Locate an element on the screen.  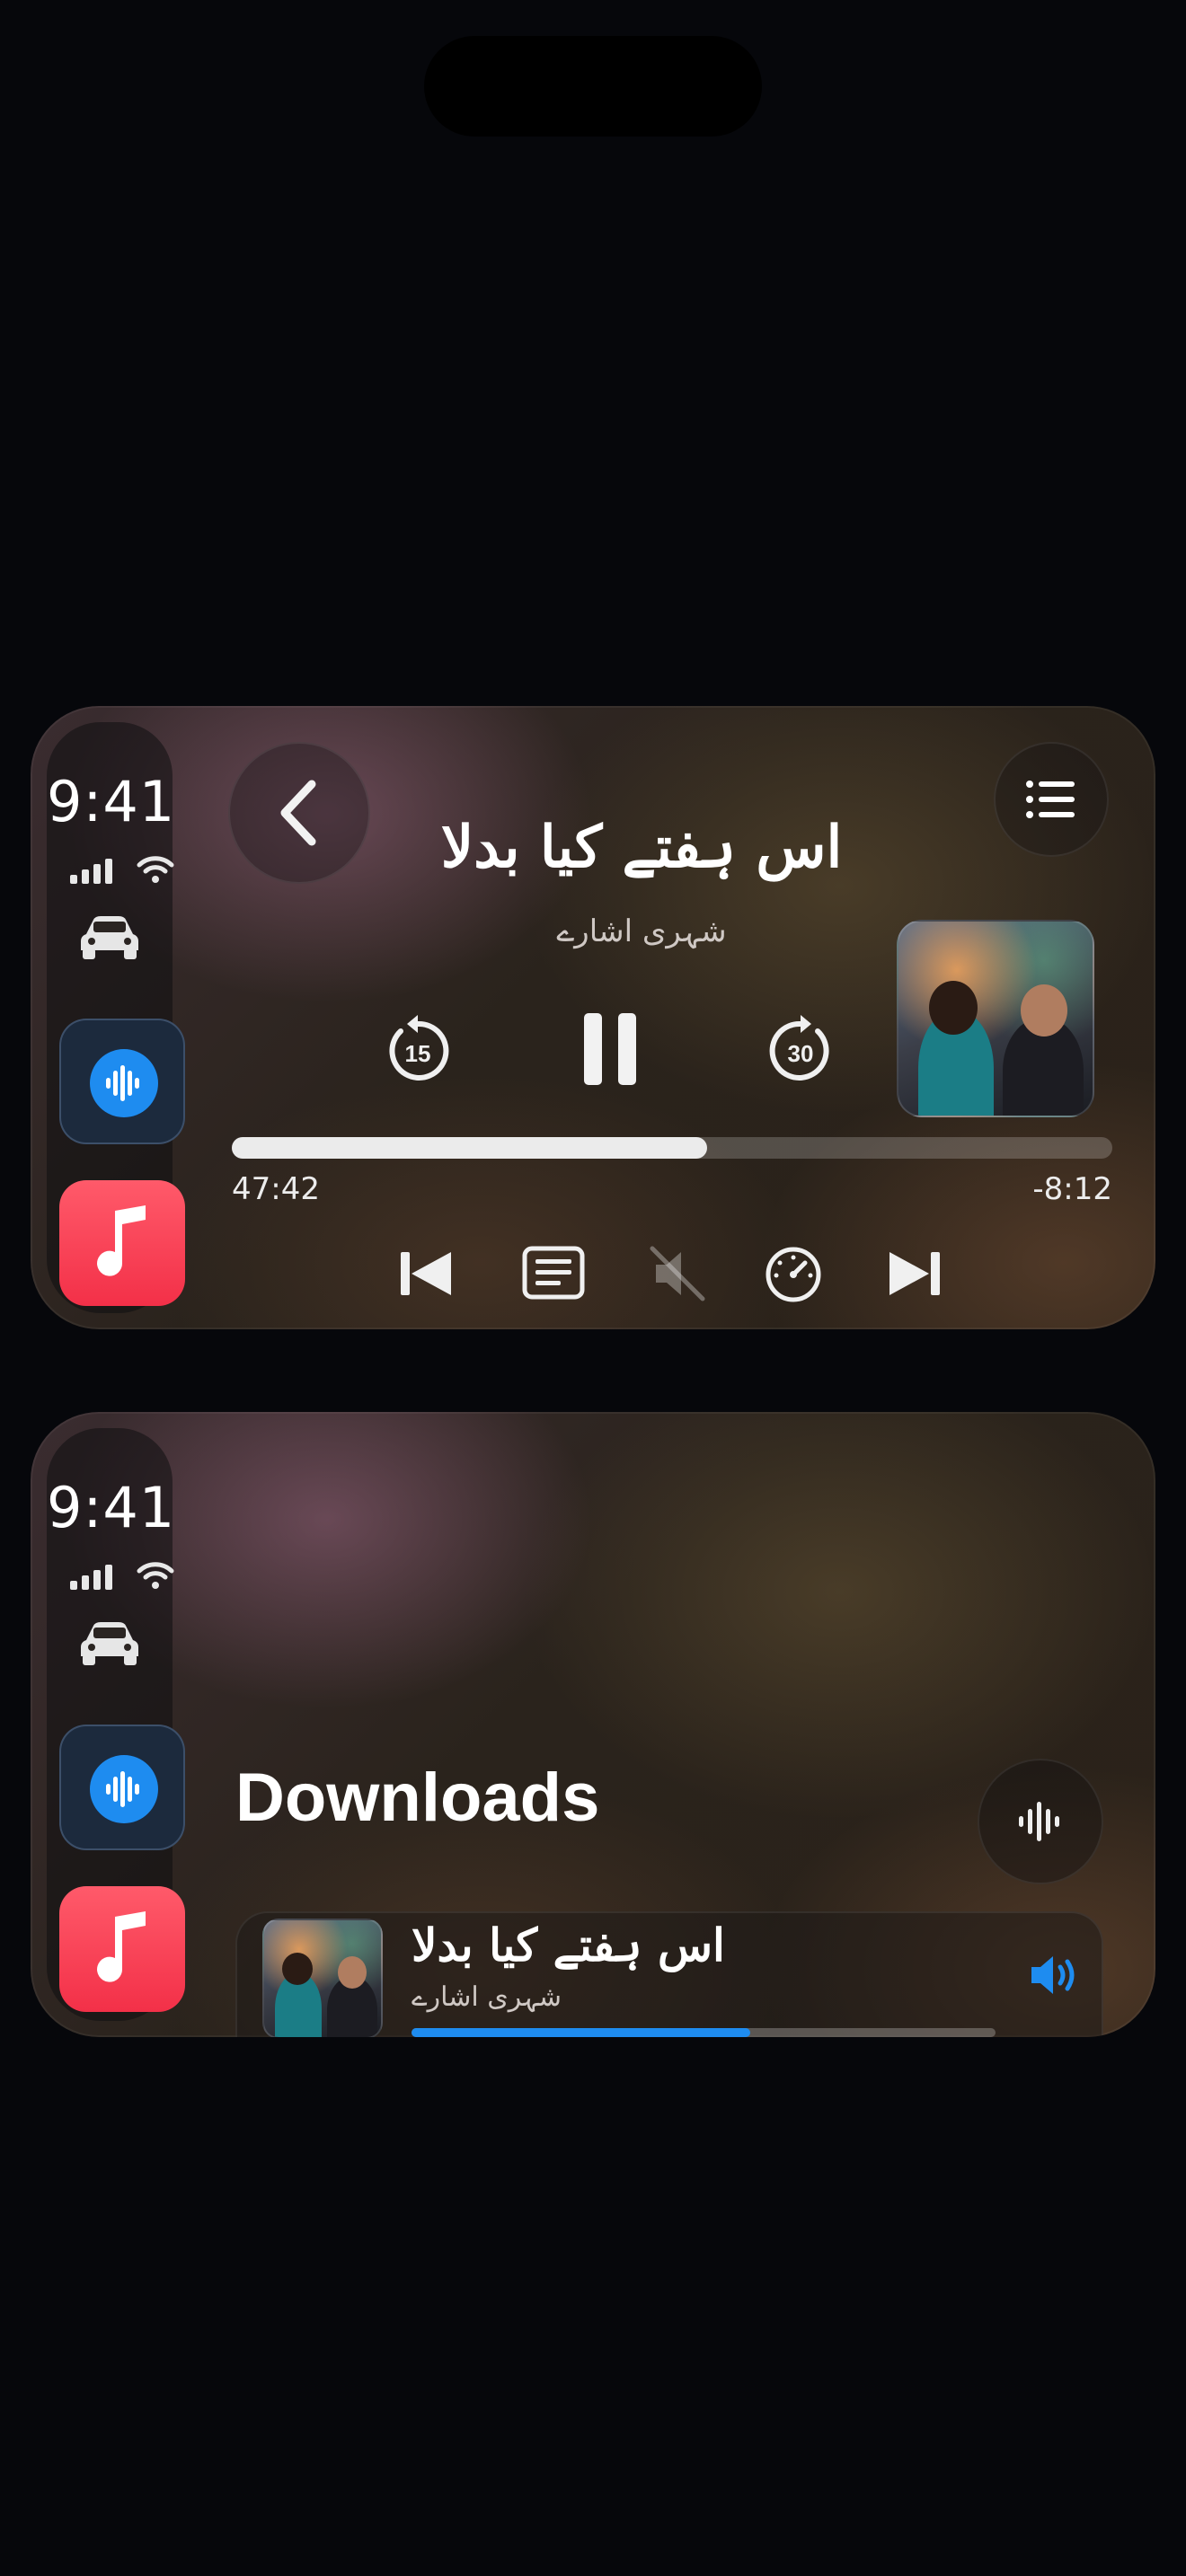
list-icon is located at coordinates (1050, 799).